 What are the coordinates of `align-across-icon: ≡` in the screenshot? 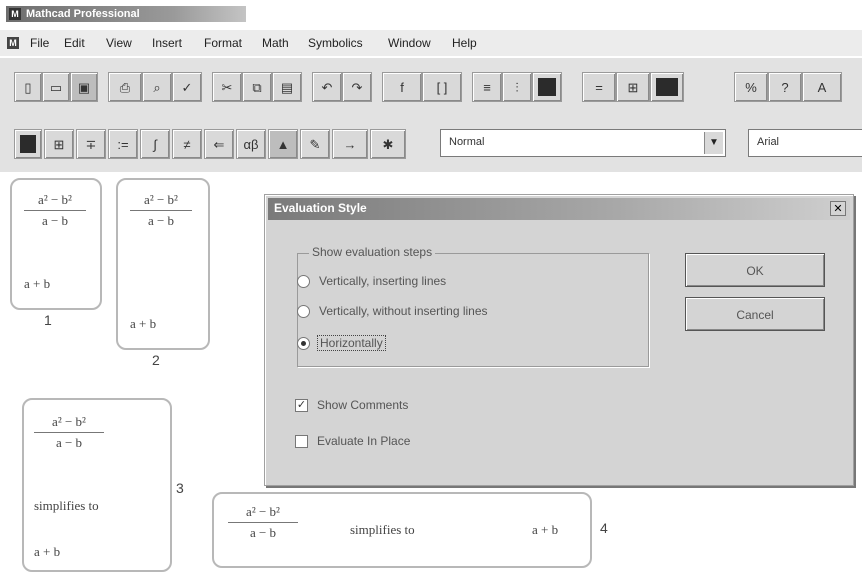 It's located at (487, 87).